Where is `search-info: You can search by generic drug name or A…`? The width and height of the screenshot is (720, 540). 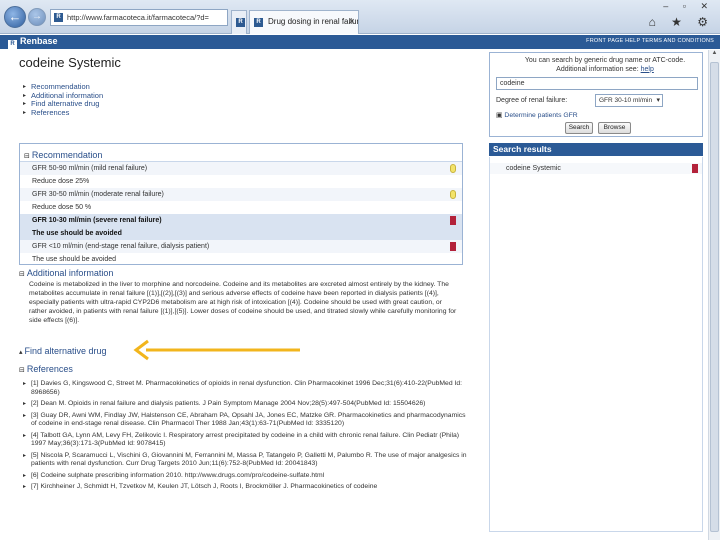 search-info: You can search by generic drug name or A… is located at coordinates (605, 65).